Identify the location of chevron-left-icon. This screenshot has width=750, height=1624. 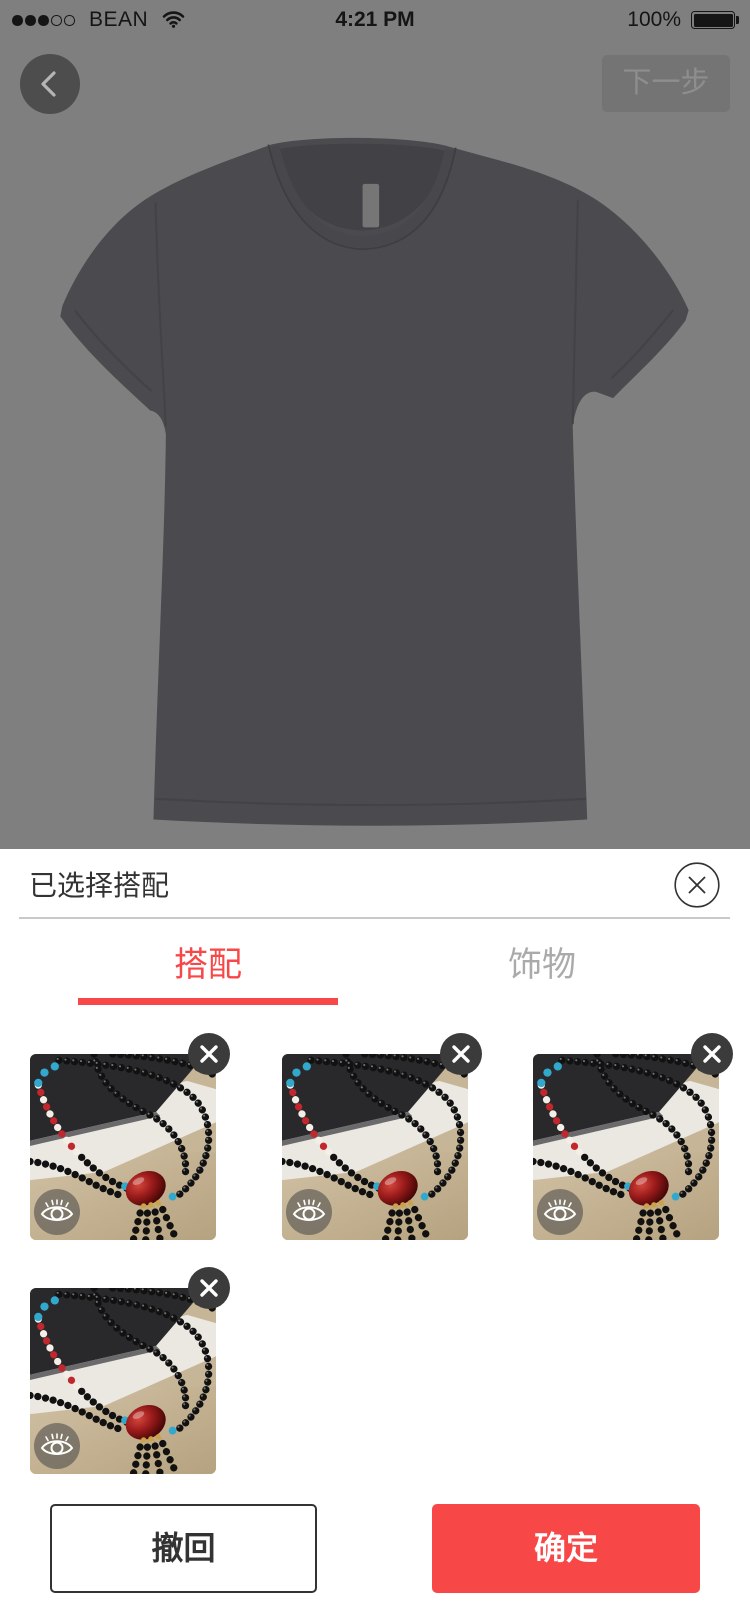
(48, 84).